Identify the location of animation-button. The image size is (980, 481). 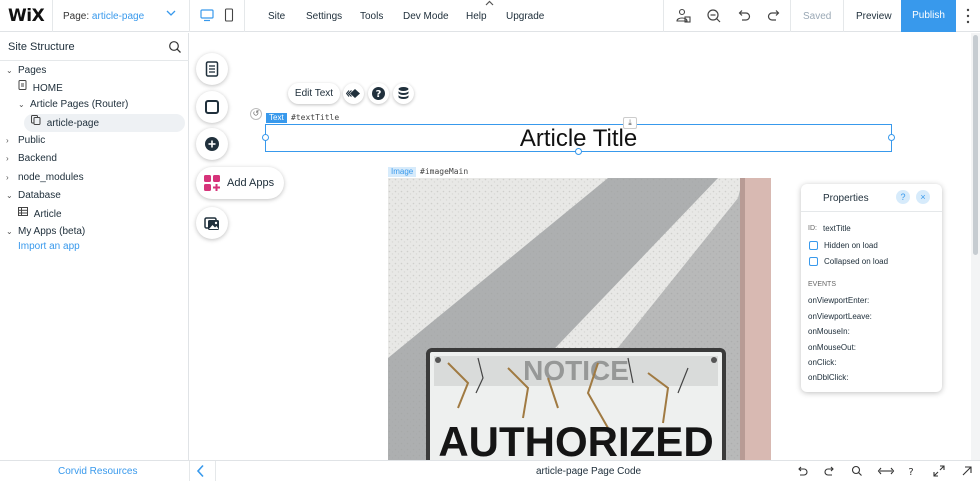
(353, 93).